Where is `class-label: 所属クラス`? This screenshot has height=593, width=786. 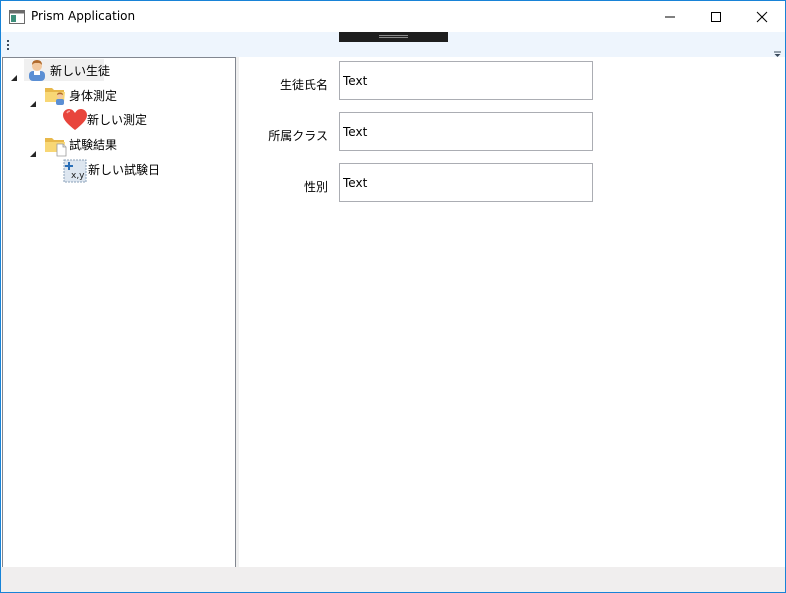 class-label: 所属クラス is located at coordinates (298, 136).